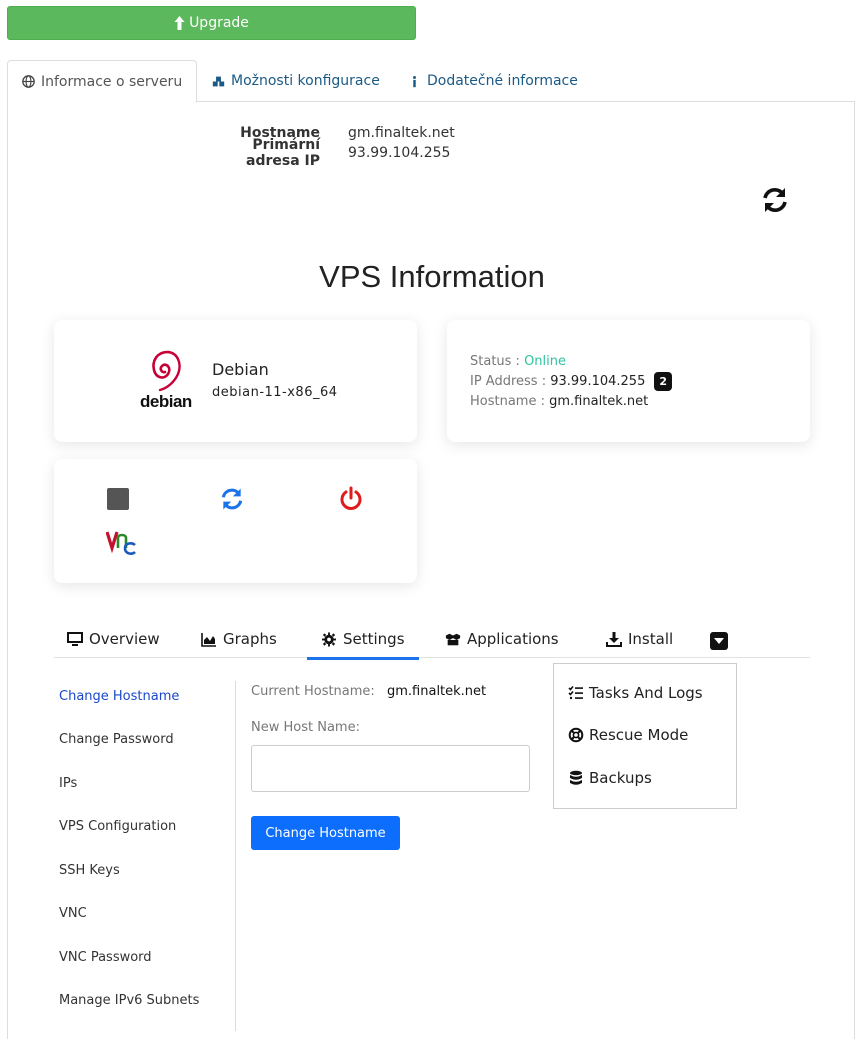 The height and width of the screenshot is (1039, 863). I want to click on menu-item-rescue-mode: Rescue Mode, so click(628, 735).